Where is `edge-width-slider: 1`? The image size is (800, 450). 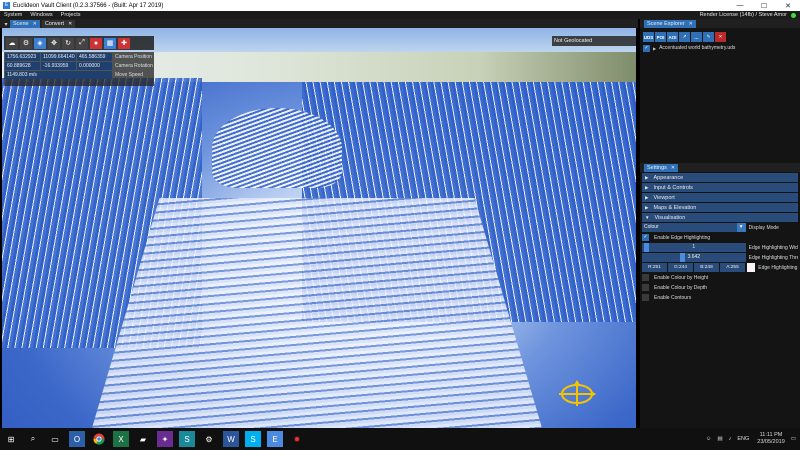
edge-width-slider: 1 is located at coordinates (694, 247).